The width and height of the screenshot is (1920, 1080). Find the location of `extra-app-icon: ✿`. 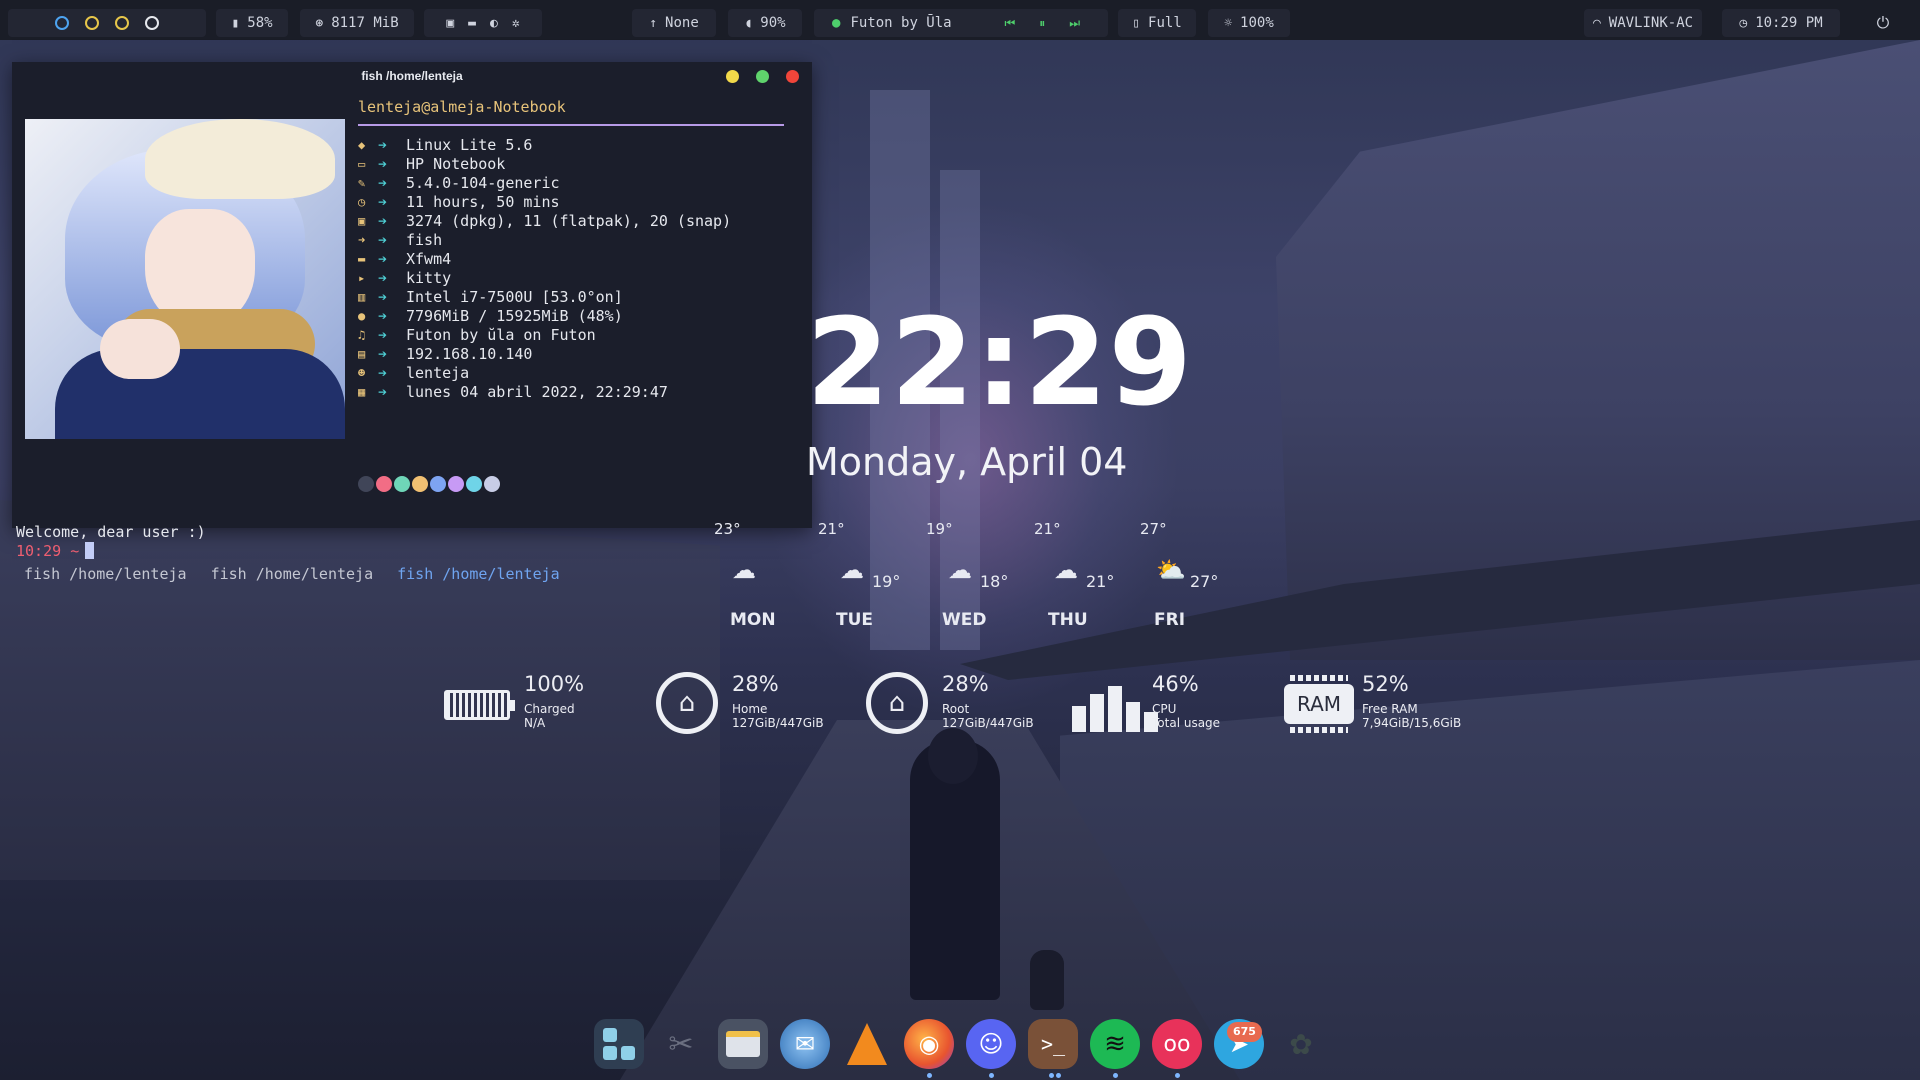

extra-app-icon: ✿ is located at coordinates (1301, 1044).